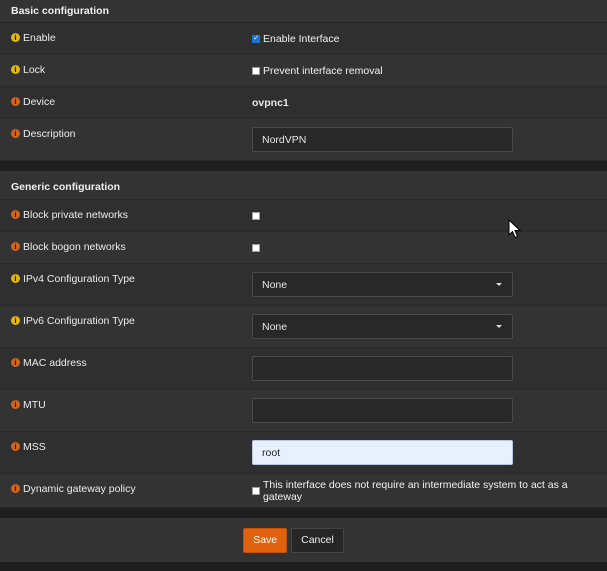 This screenshot has height=571, width=607. I want to click on row-enable: i Enable ✓ Enable Interface, so click(303, 39).